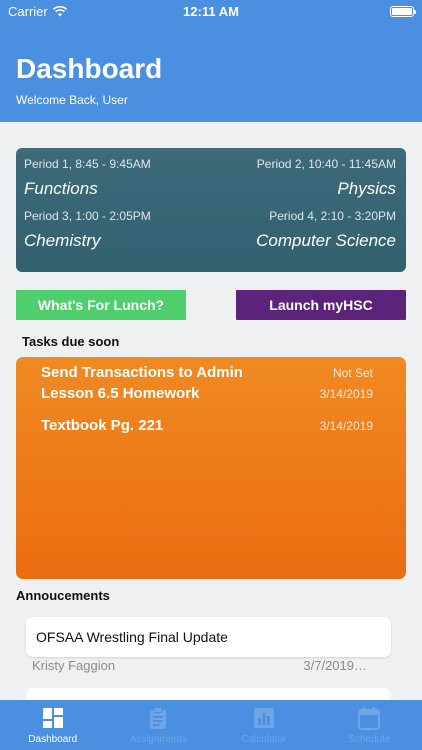 This screenshot has height=750, width=422. What do you see at coordinates (264, 739) in the screenshot?
I see `tab-label: Calculator` at bounding box center [264, 739].